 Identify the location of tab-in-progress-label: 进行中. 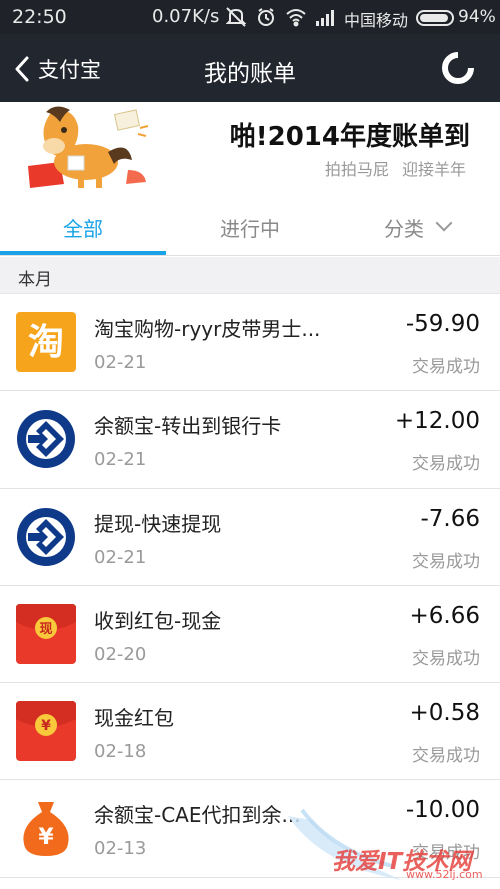
(250, 228).